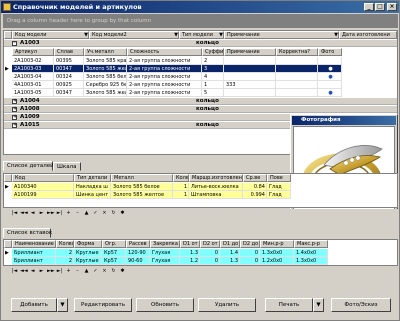  I want to click on insert-d1from-cell: 1.3, so click(190, 253).